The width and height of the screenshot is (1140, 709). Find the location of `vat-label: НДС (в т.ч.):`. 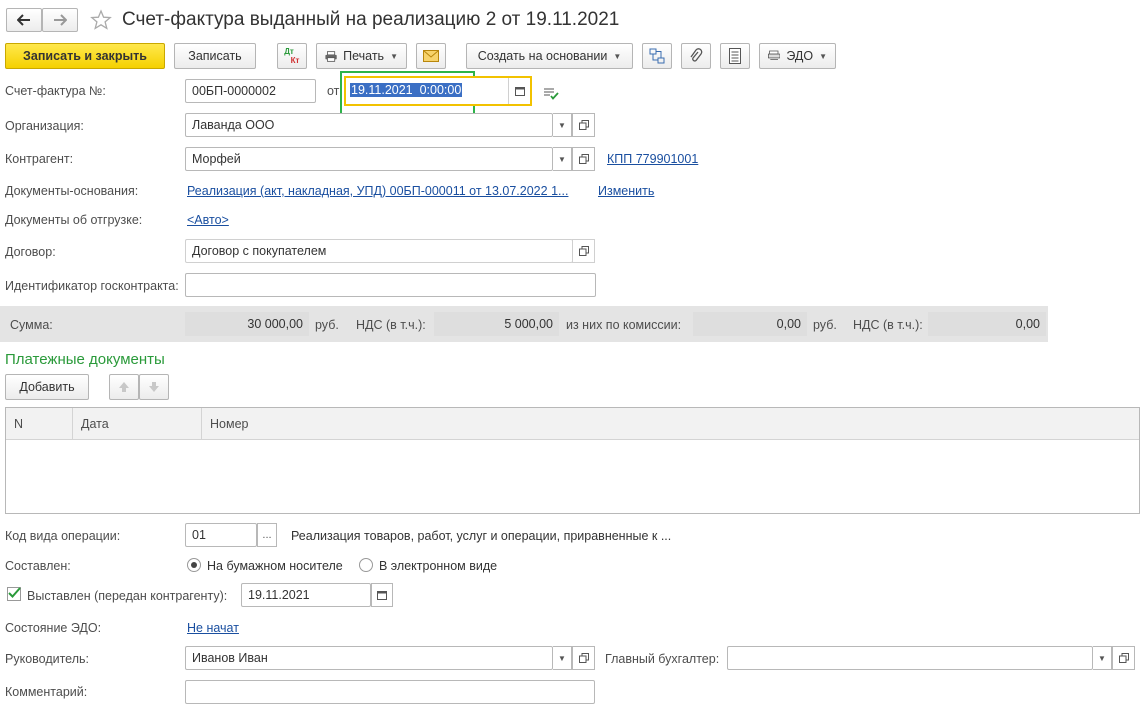

vat-label: НДС (в т.ч.): is located at coordinates (391, 325).